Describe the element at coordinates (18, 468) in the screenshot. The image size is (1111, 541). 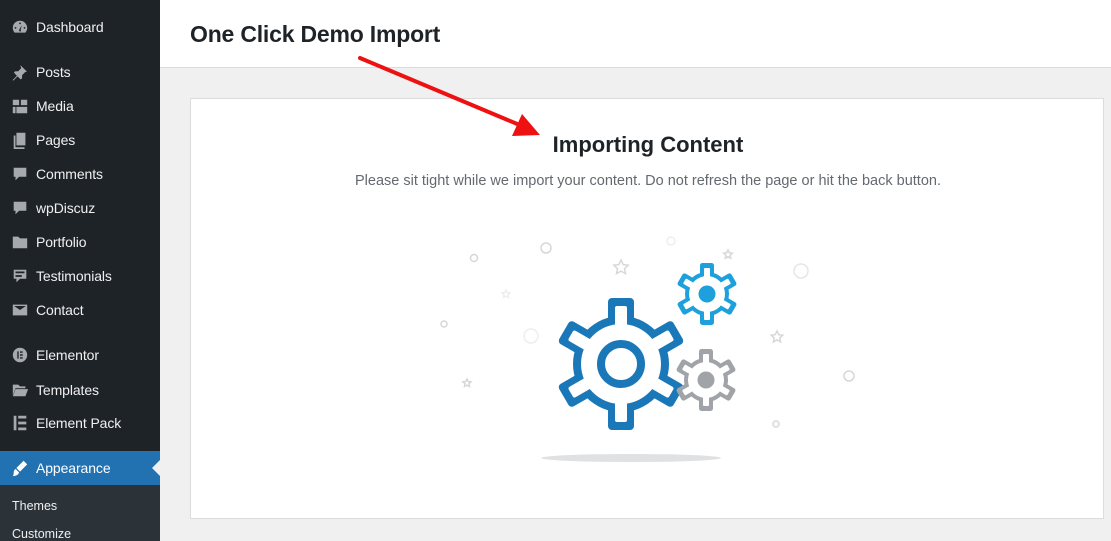
I see `brush-icon` at that location.